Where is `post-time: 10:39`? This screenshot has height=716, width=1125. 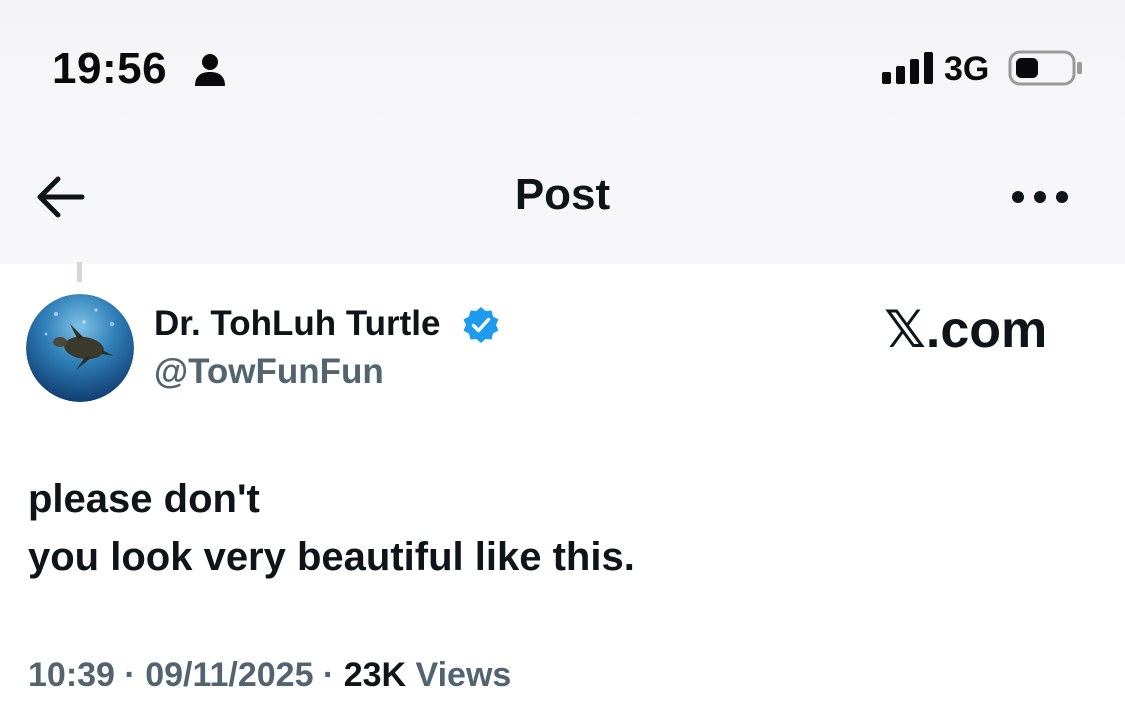 post-time: 10:39 is located at coordinates (71, 675).